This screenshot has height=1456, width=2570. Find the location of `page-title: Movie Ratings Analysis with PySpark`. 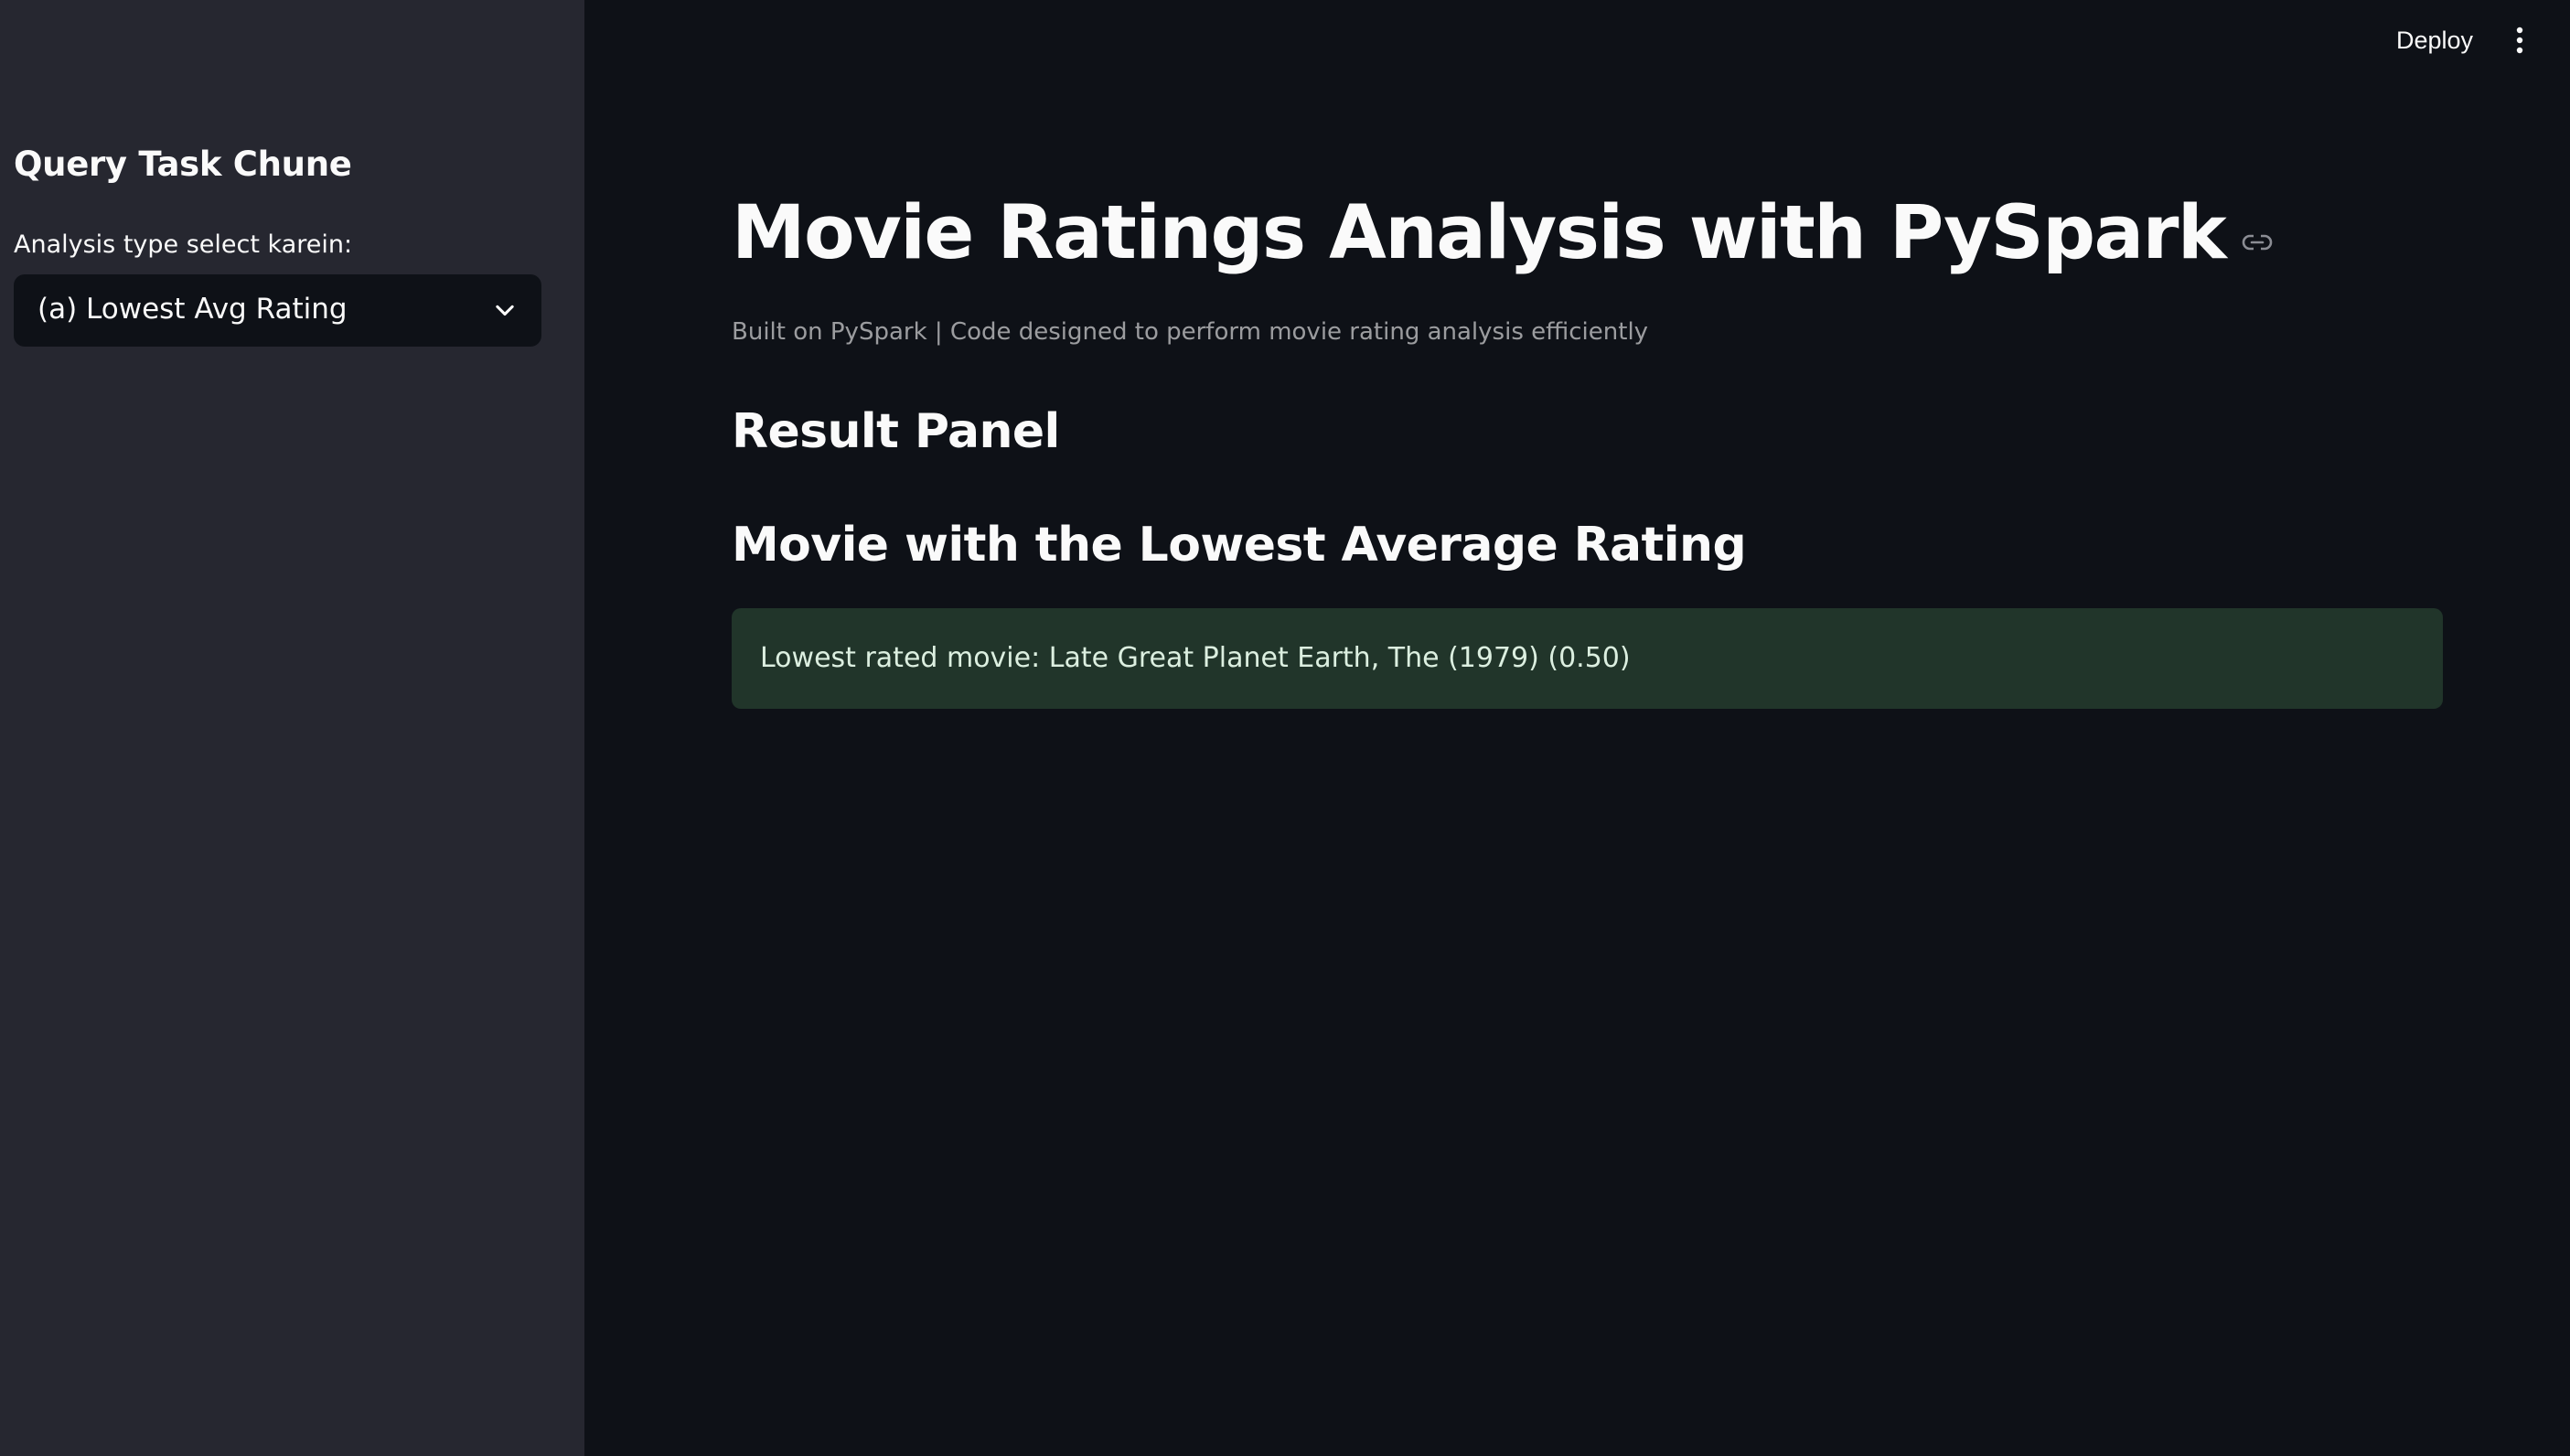

page-title: Movie Ratings Analysis with PySpark is located at coordinates (1479, 233).